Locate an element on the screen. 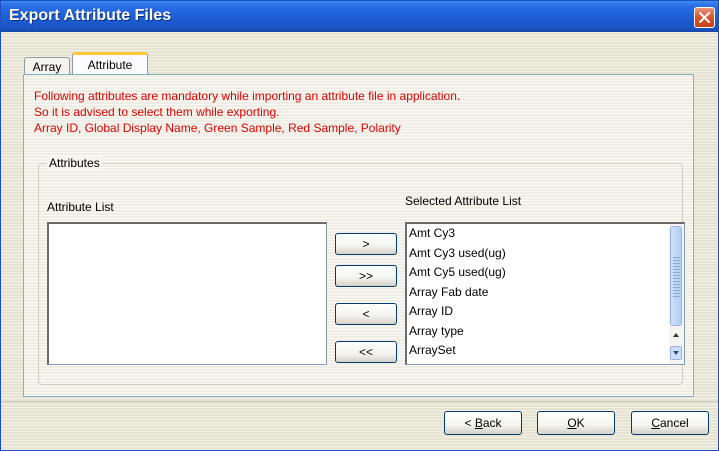  selected-attribute-item: Amt Cy5 used(ug) is located at coordinates (545, 273).